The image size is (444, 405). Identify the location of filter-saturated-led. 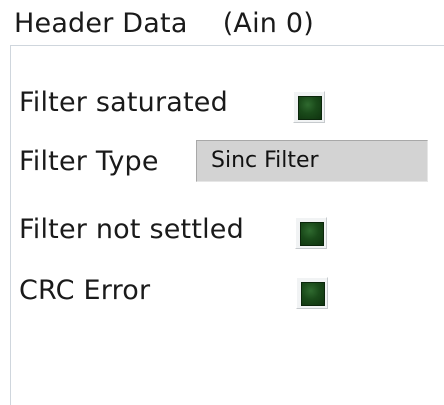
(309, 107).